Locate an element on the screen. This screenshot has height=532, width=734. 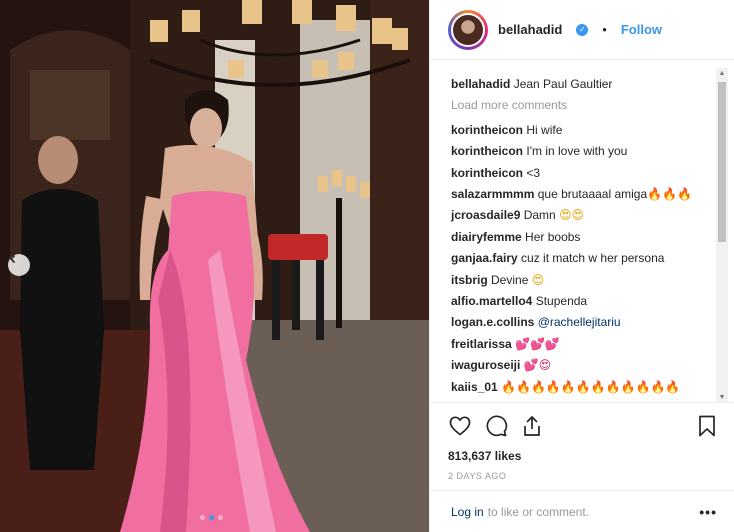
comment-text: cuz it match w her persona is located at coordinates (593, 258).